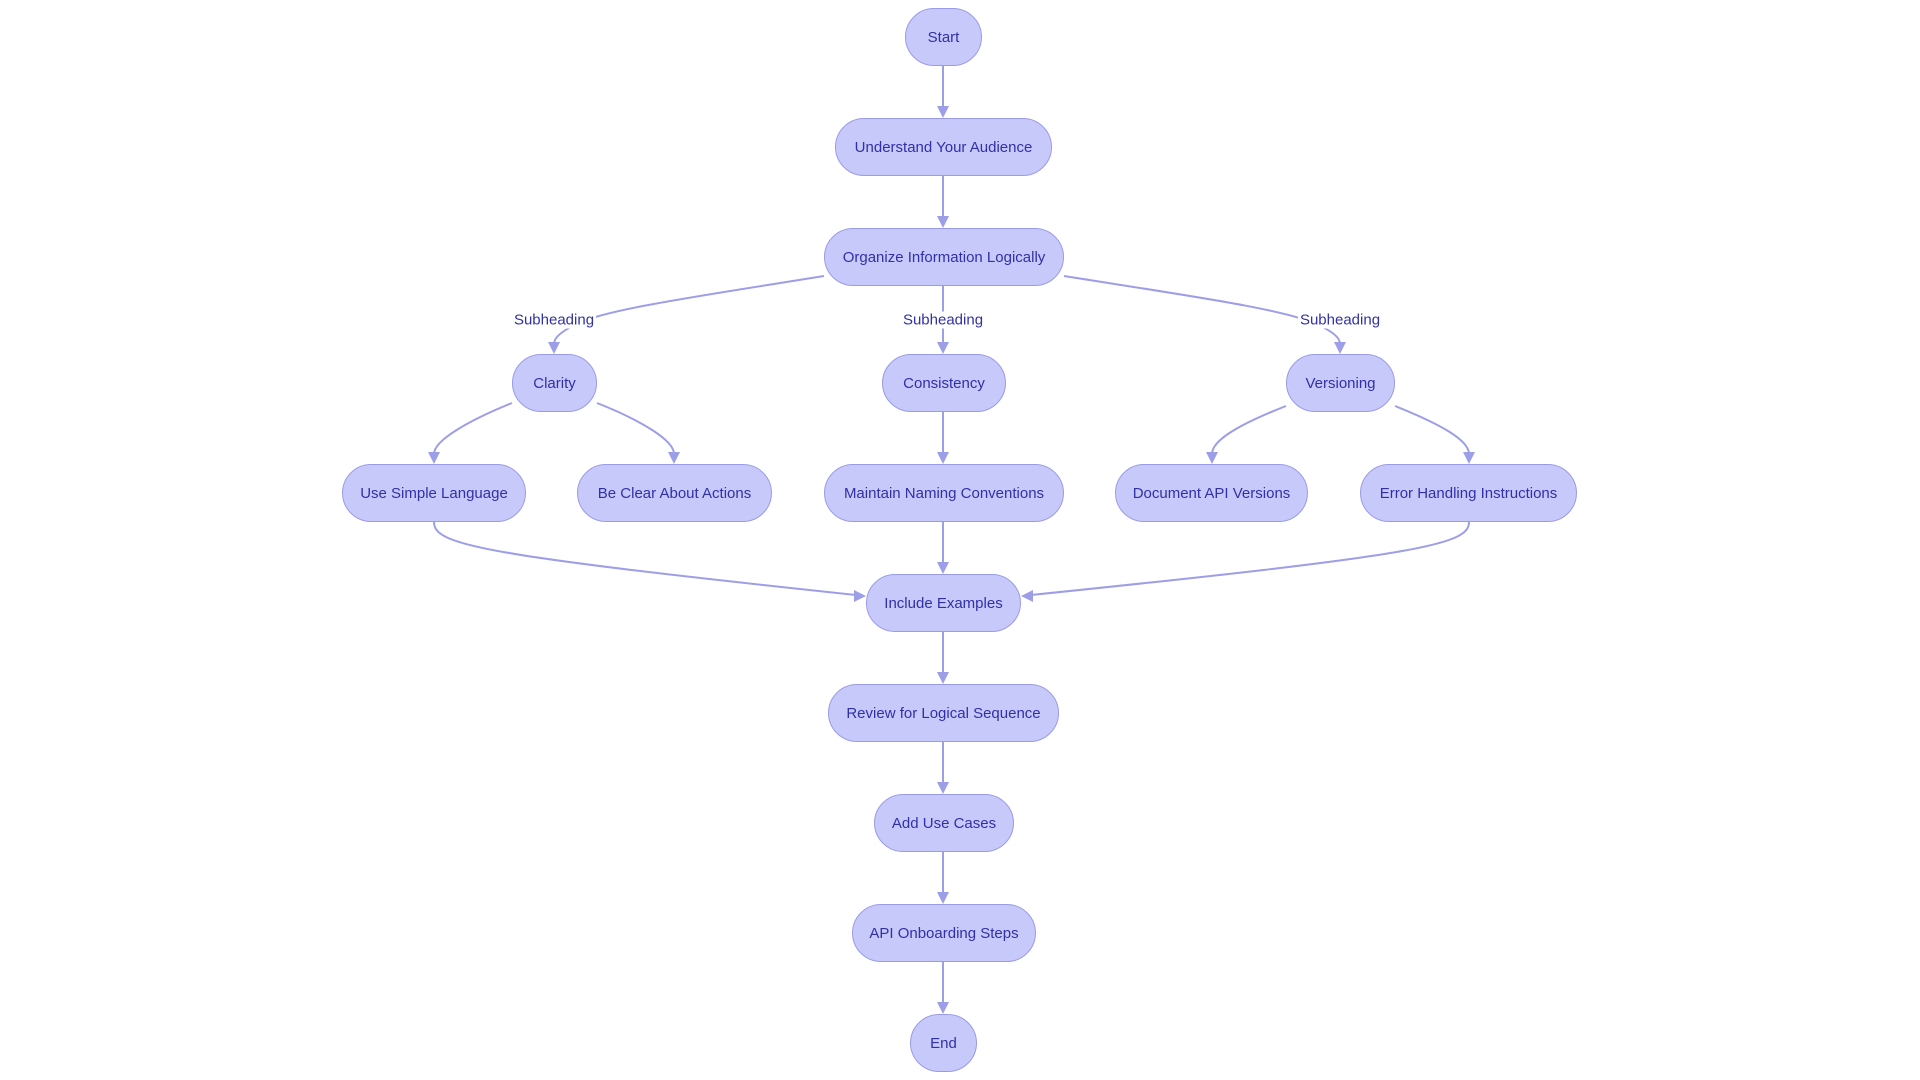 The height and width of the screenshot is (1080, 1920). I want to click on edge-simple-examples, so click(645, 558).